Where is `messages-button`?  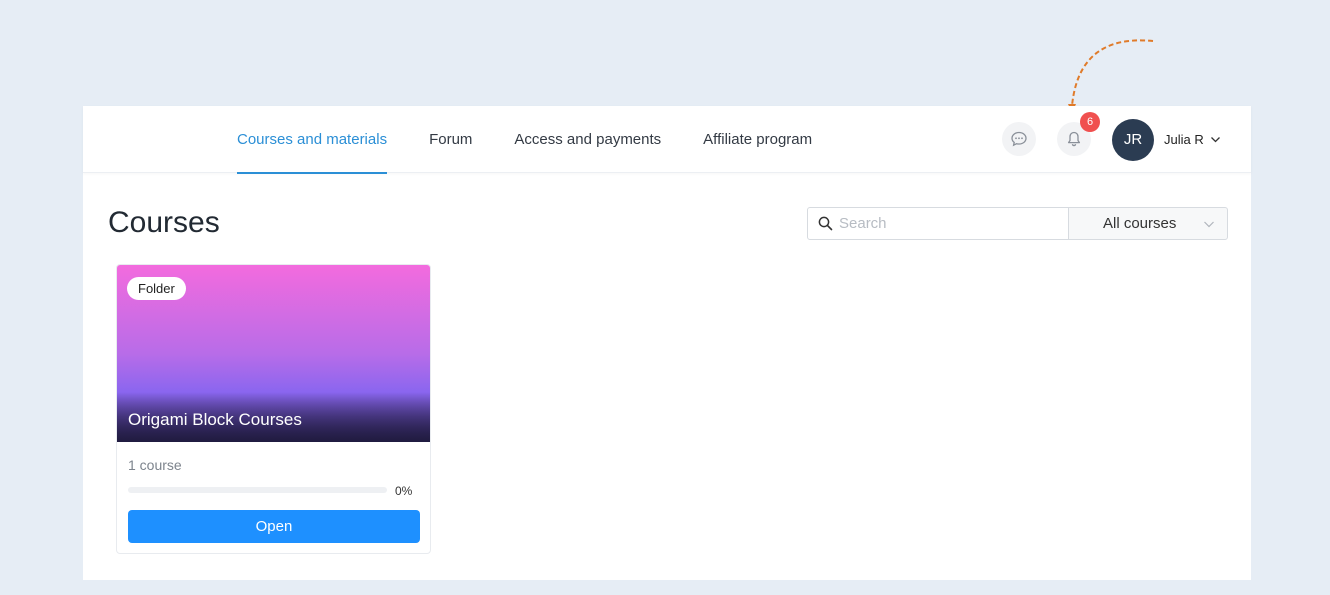
messages-button is located at coordinates (1019, 139).